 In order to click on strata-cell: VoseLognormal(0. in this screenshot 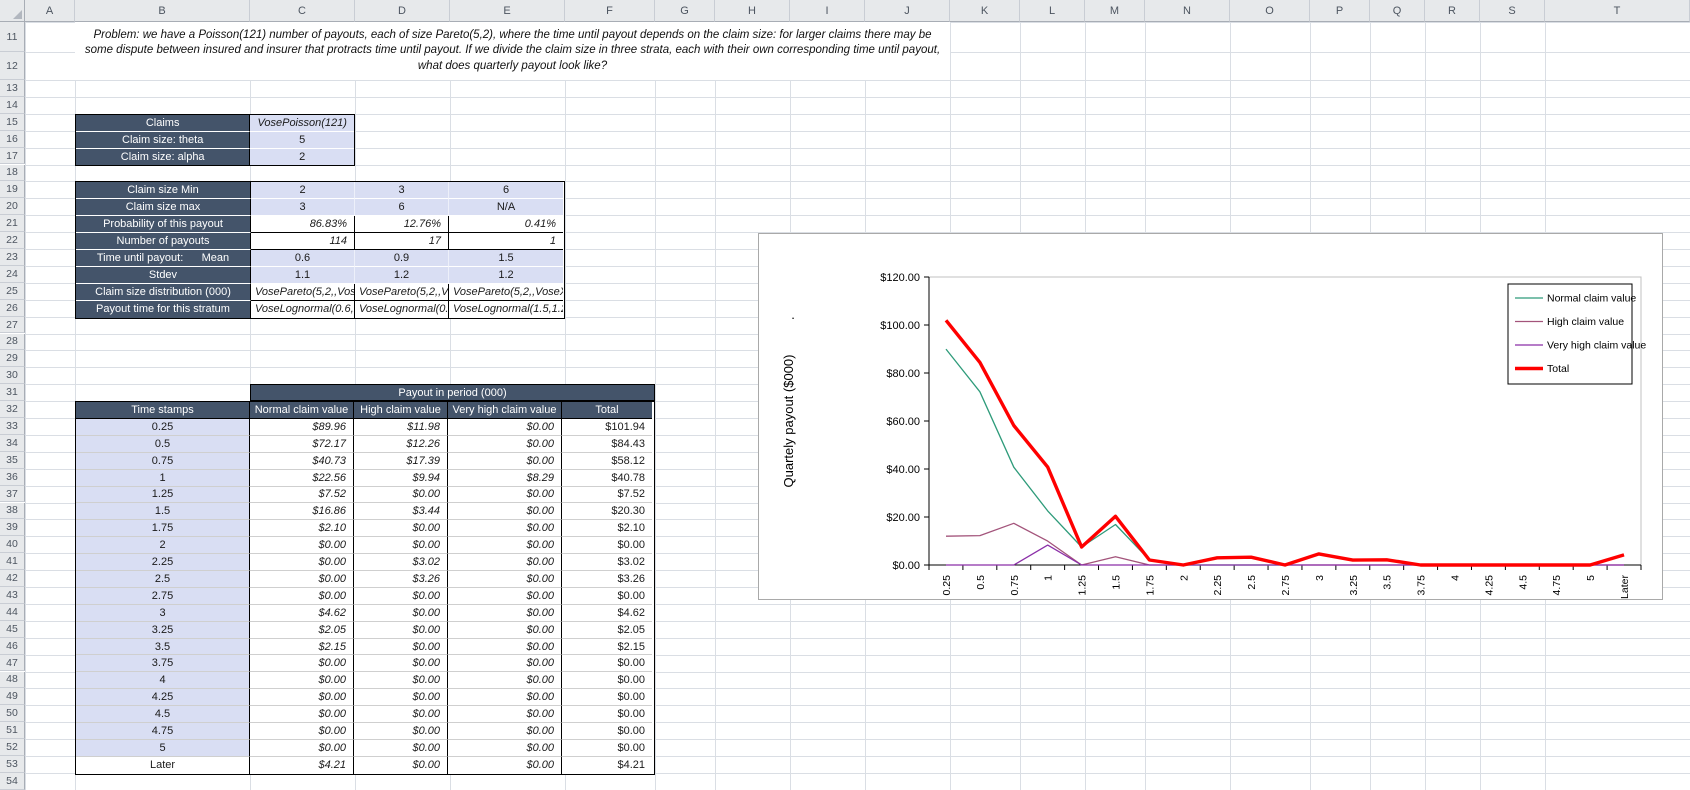, I will do `click(402, 309)`.